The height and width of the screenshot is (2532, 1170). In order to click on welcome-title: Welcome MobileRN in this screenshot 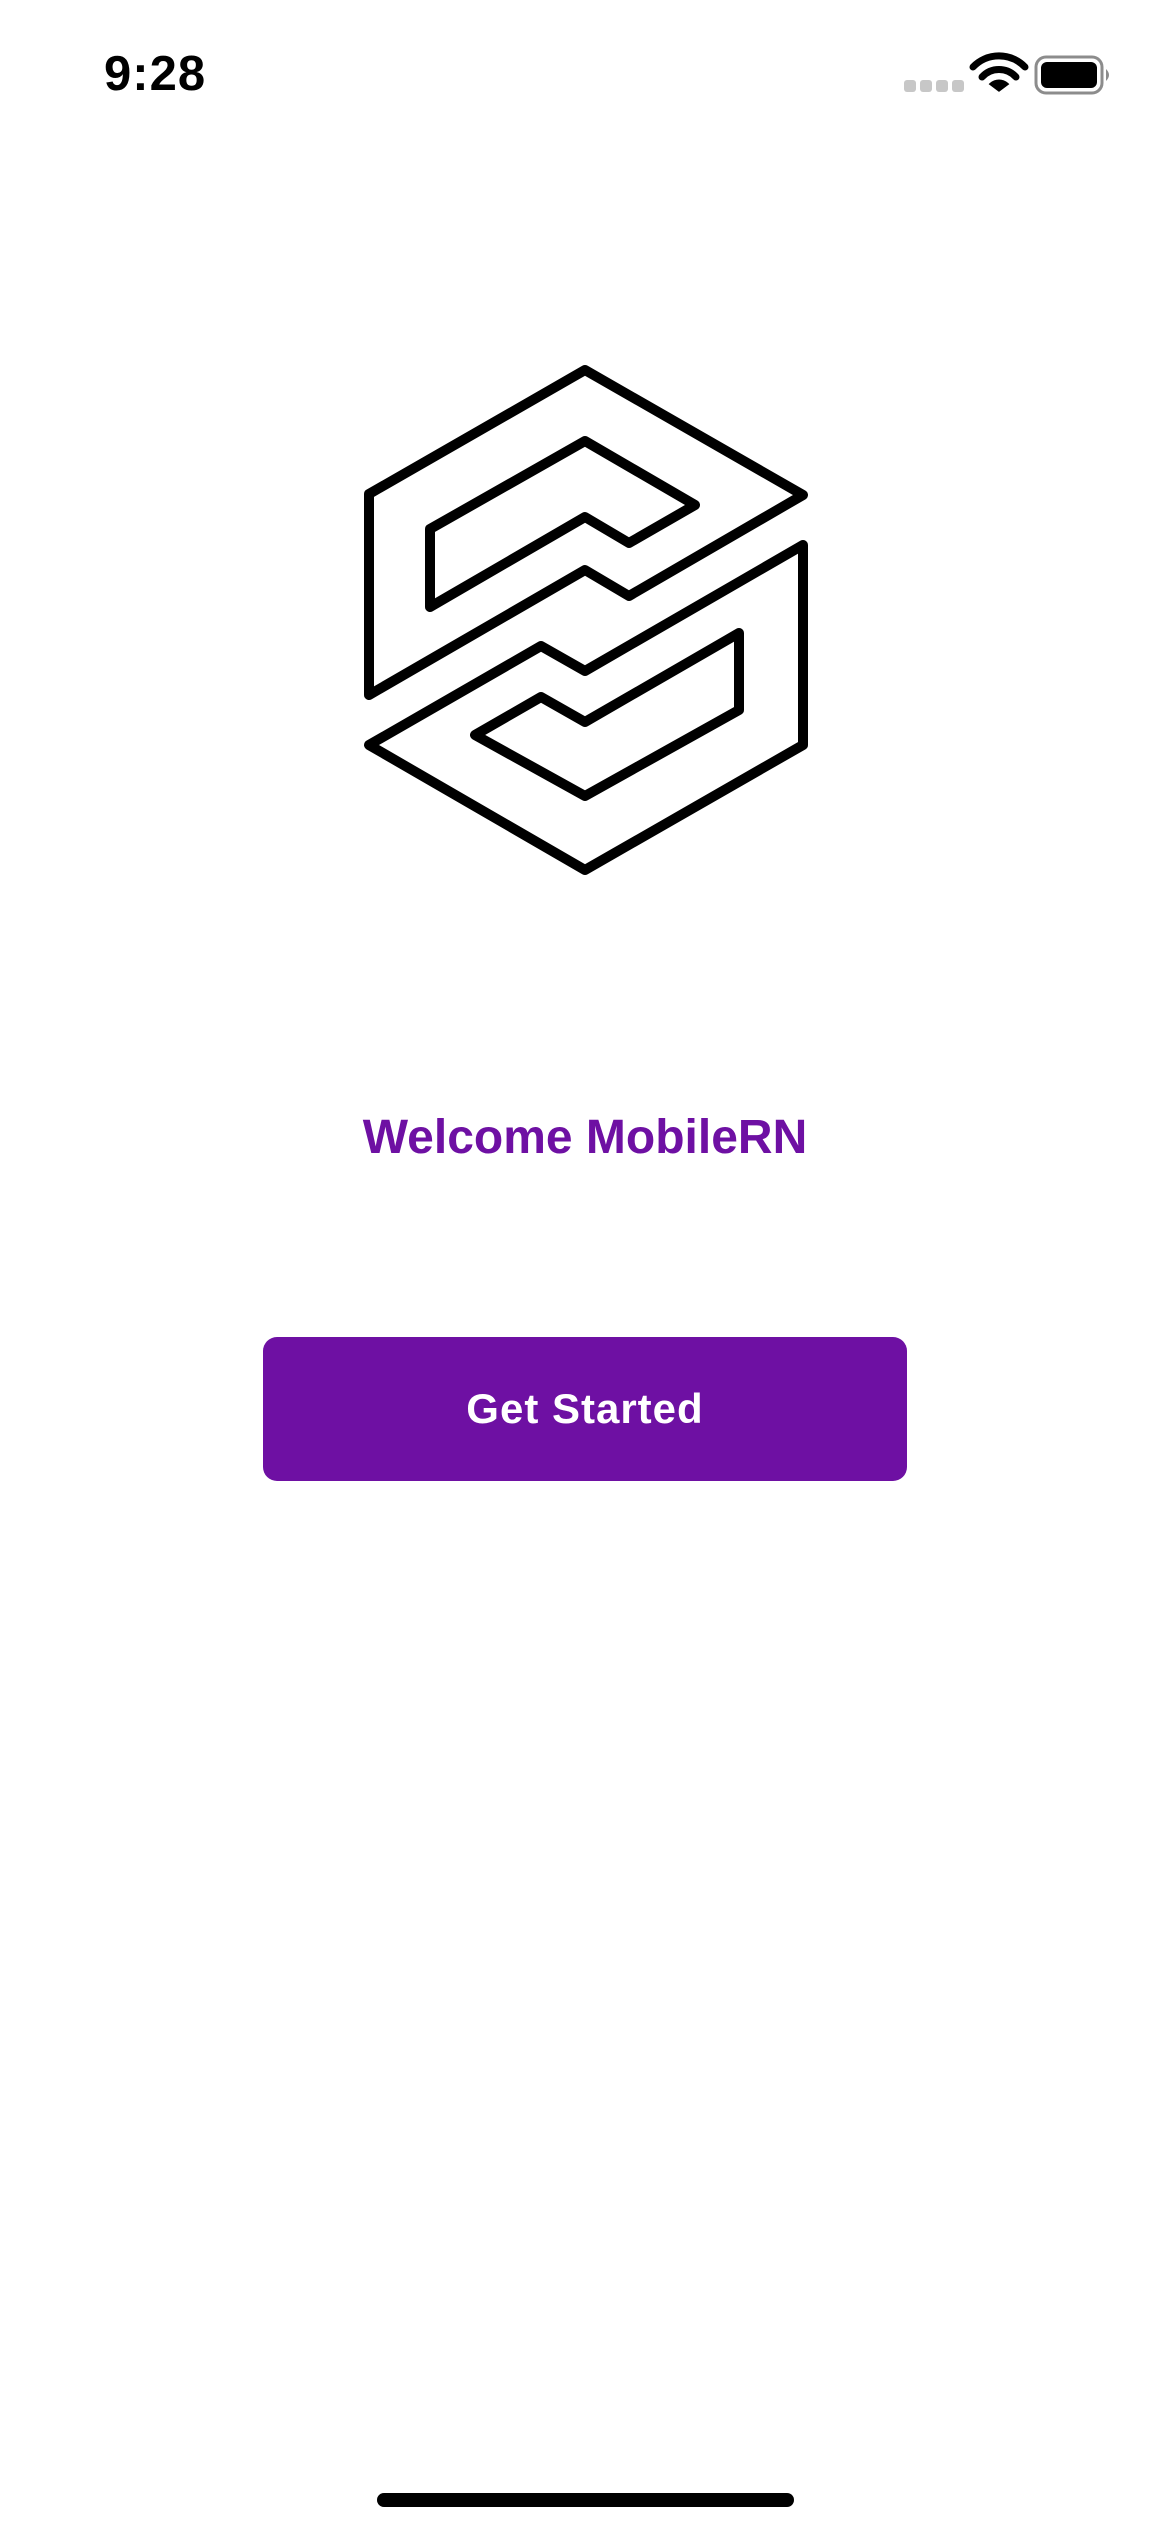, I will do `click(585, 1137)`.